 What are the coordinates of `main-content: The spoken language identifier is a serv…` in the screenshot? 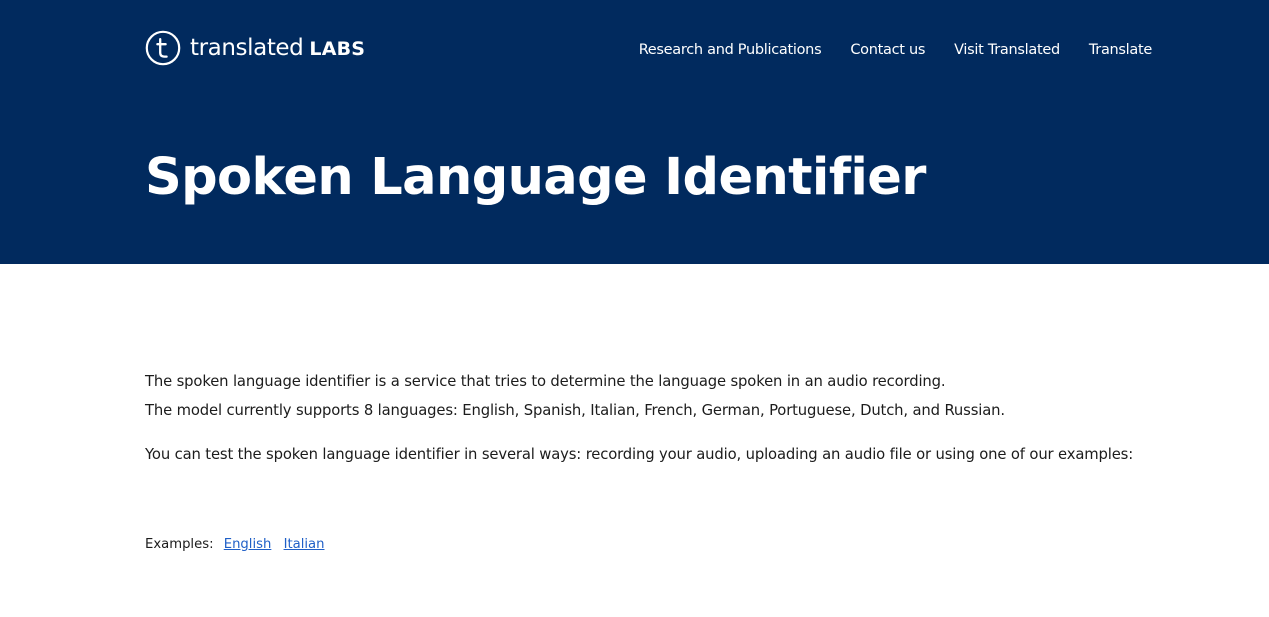 It's located at (640, 418).